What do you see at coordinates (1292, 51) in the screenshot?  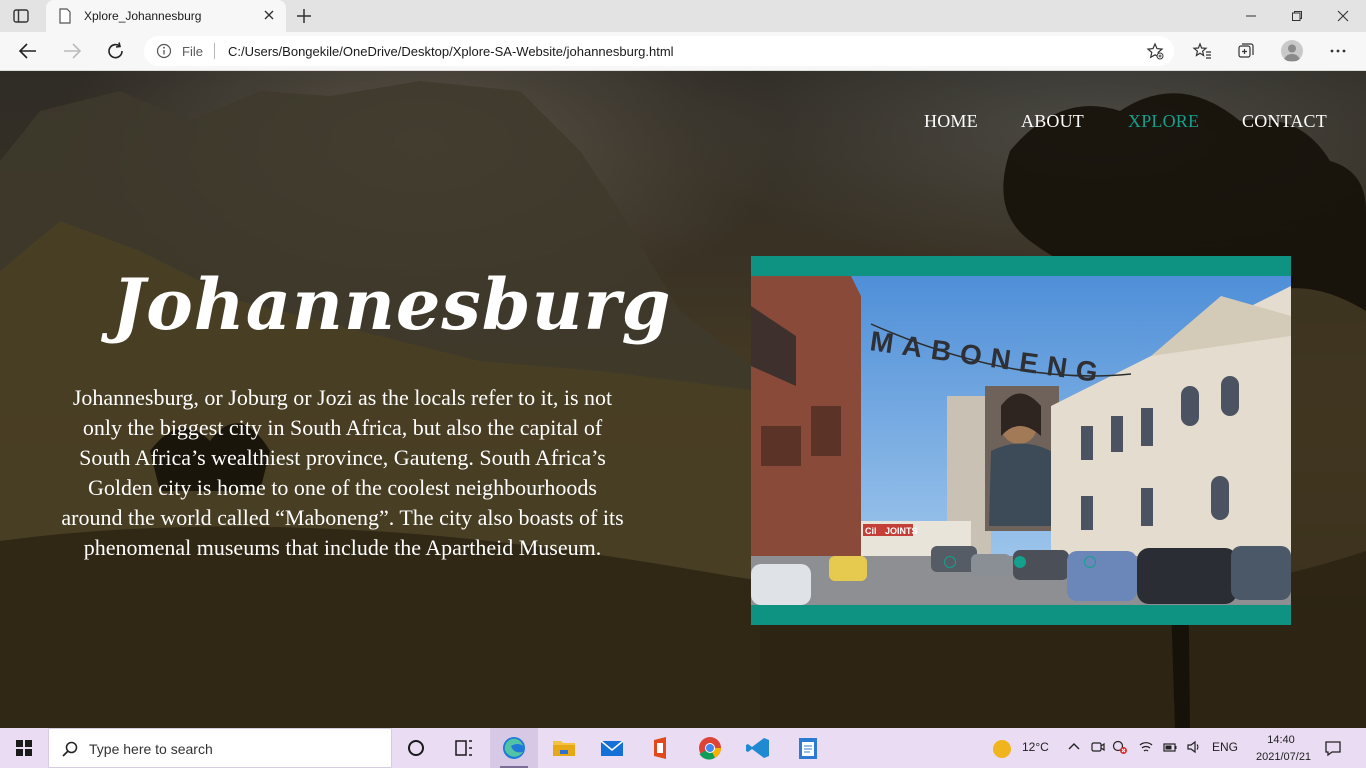 I see `profile-avatar` at bounding box center [1292, 51].